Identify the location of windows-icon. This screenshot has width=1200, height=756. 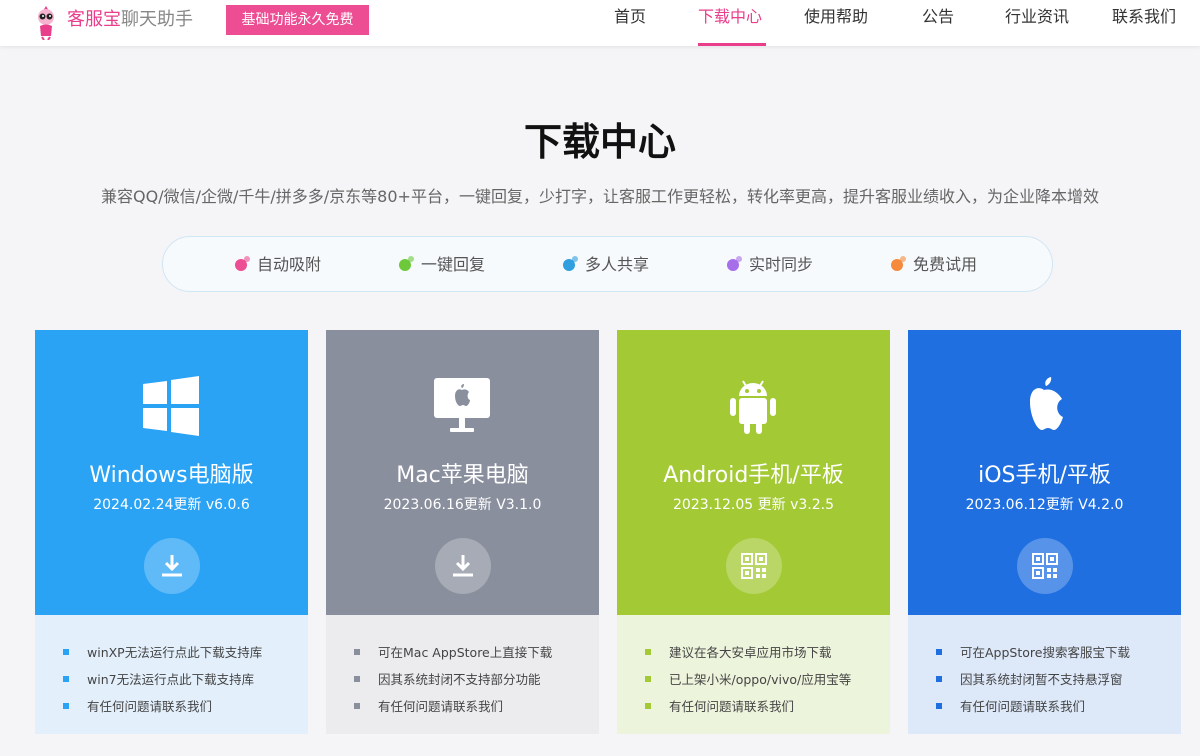
(171, 406).